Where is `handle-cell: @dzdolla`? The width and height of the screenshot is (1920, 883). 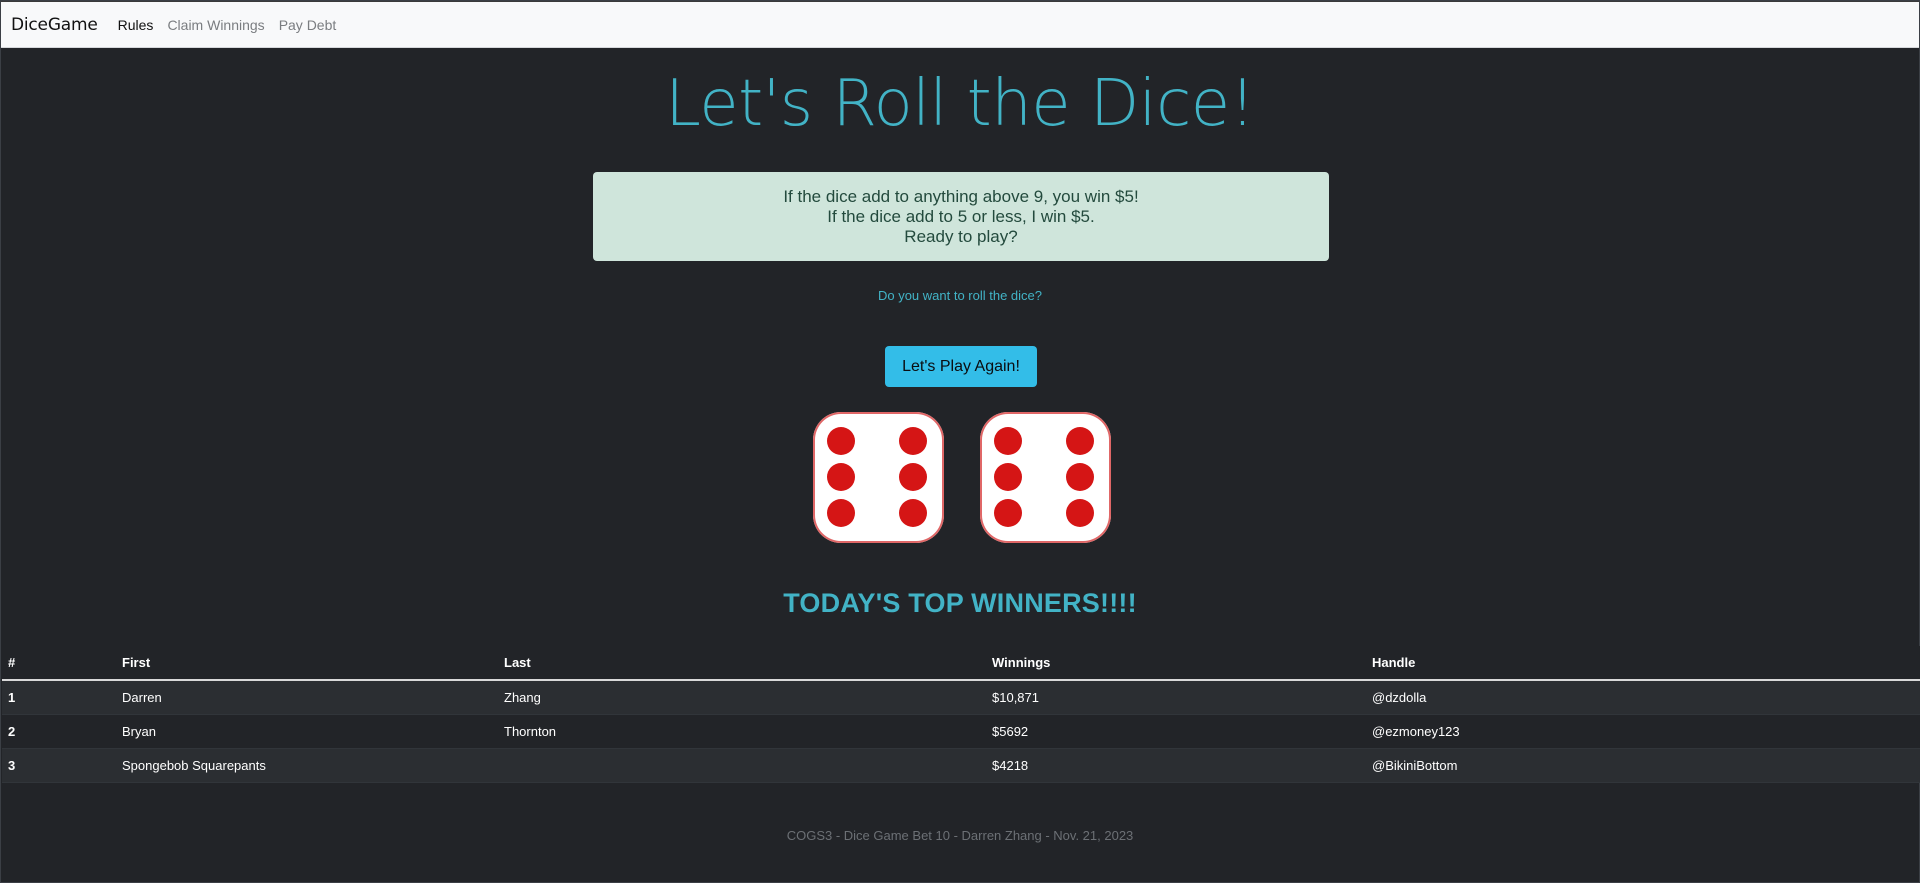 handle-cell: @dzdolla is located at coordinates (1399, 697).